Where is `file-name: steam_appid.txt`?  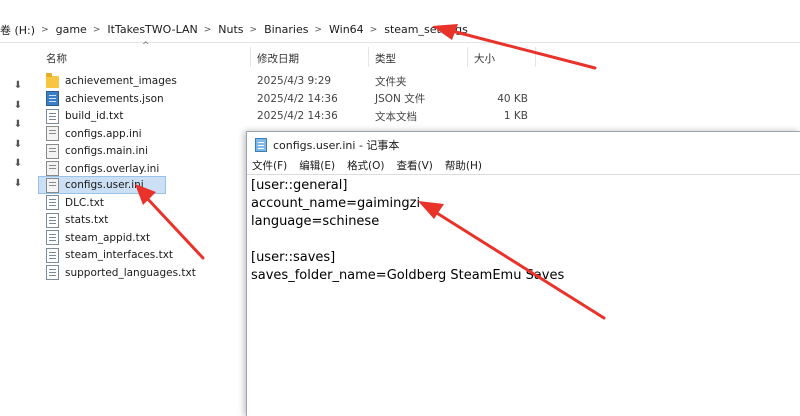
file-name: steam_appid.txt is located at coordinates (108, 237).